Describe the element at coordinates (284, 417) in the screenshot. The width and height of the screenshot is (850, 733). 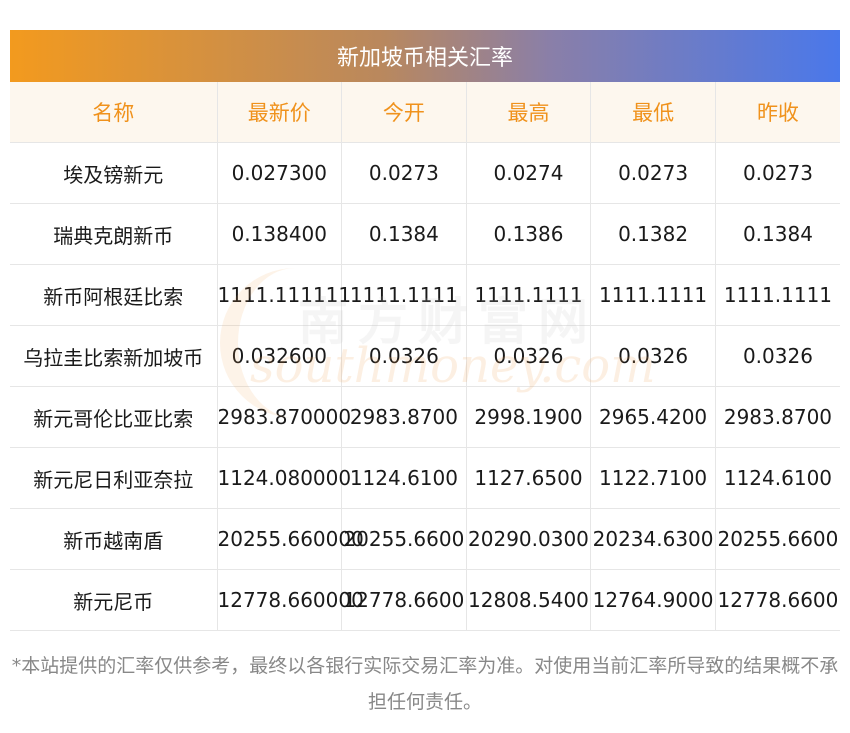
I see `cell-latest: 2983.870000` at that location.